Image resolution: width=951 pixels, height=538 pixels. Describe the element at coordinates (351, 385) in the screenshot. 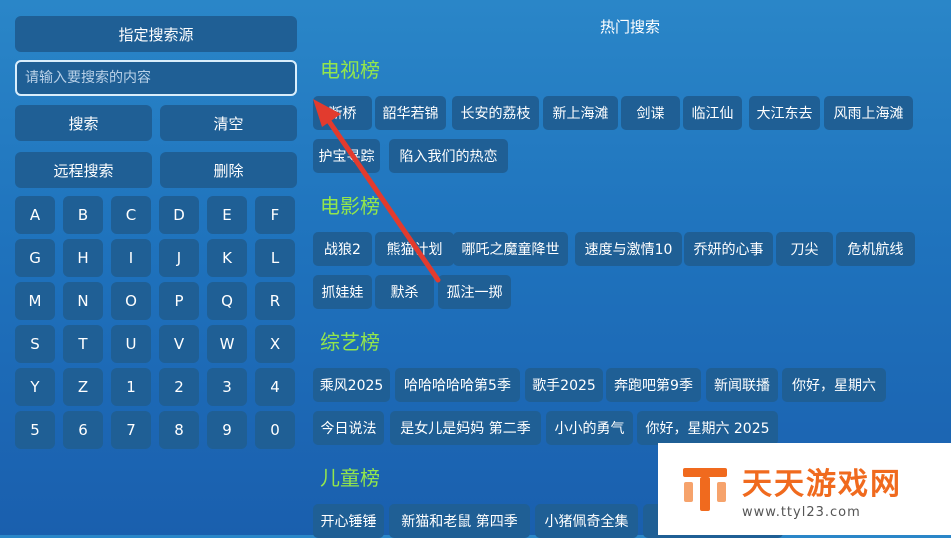

I see `hot-item-variety: 乘风2025` at that location.